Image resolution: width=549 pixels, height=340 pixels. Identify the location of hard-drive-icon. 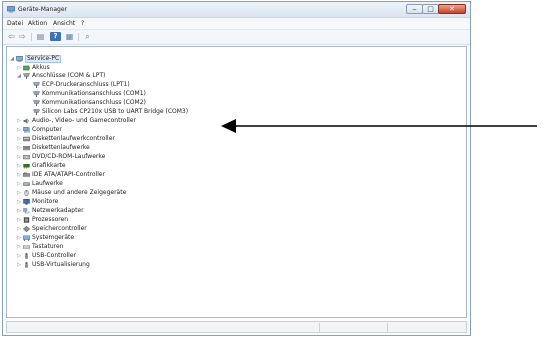
(26, 184).